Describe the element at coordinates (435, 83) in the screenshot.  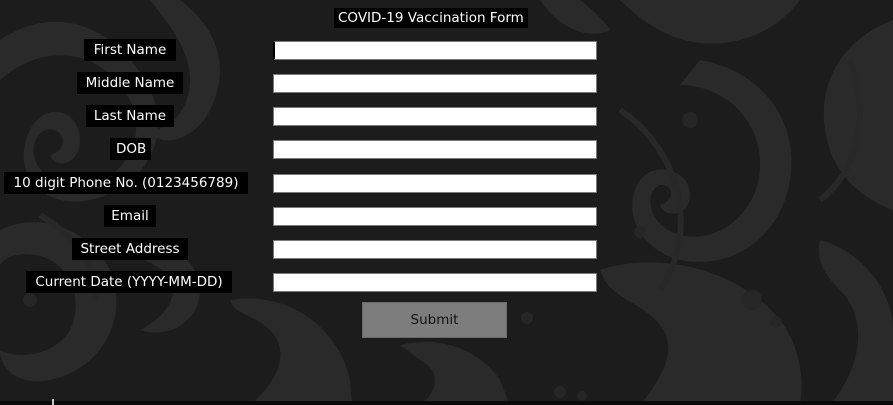
I see `middle-name-field` at that location.